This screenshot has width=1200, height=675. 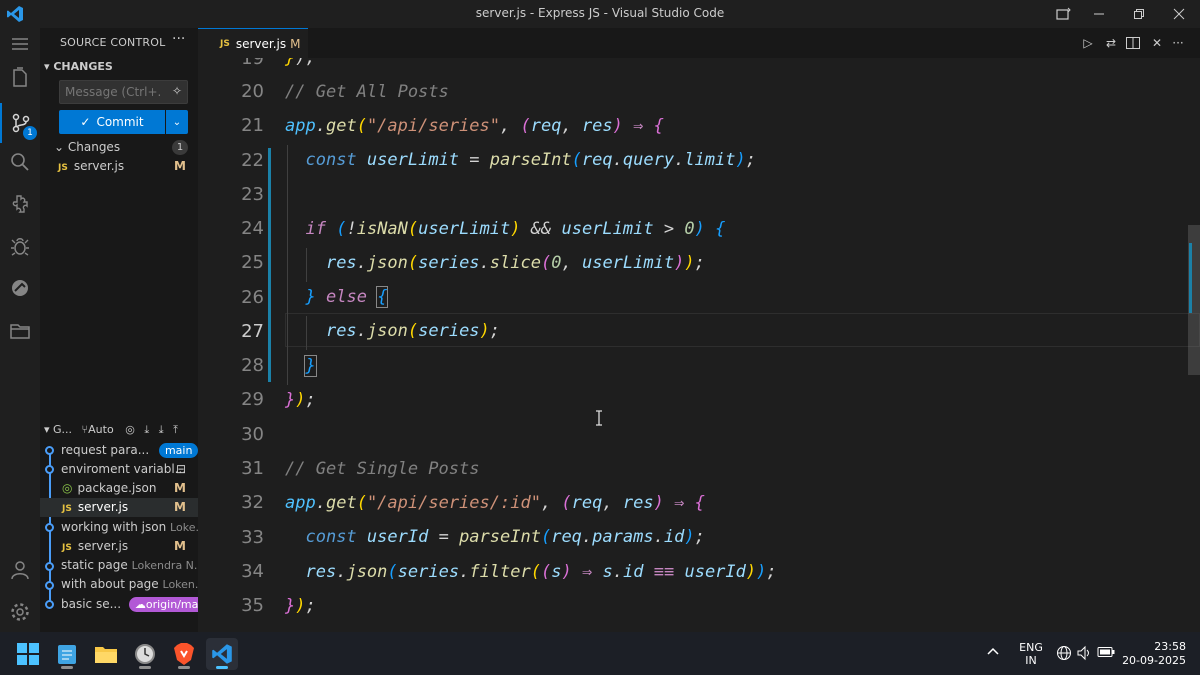 What do you see at coordinates (252, 468) in the screenshot?
I see `line-number: 31` at bounding box center [252, 468].